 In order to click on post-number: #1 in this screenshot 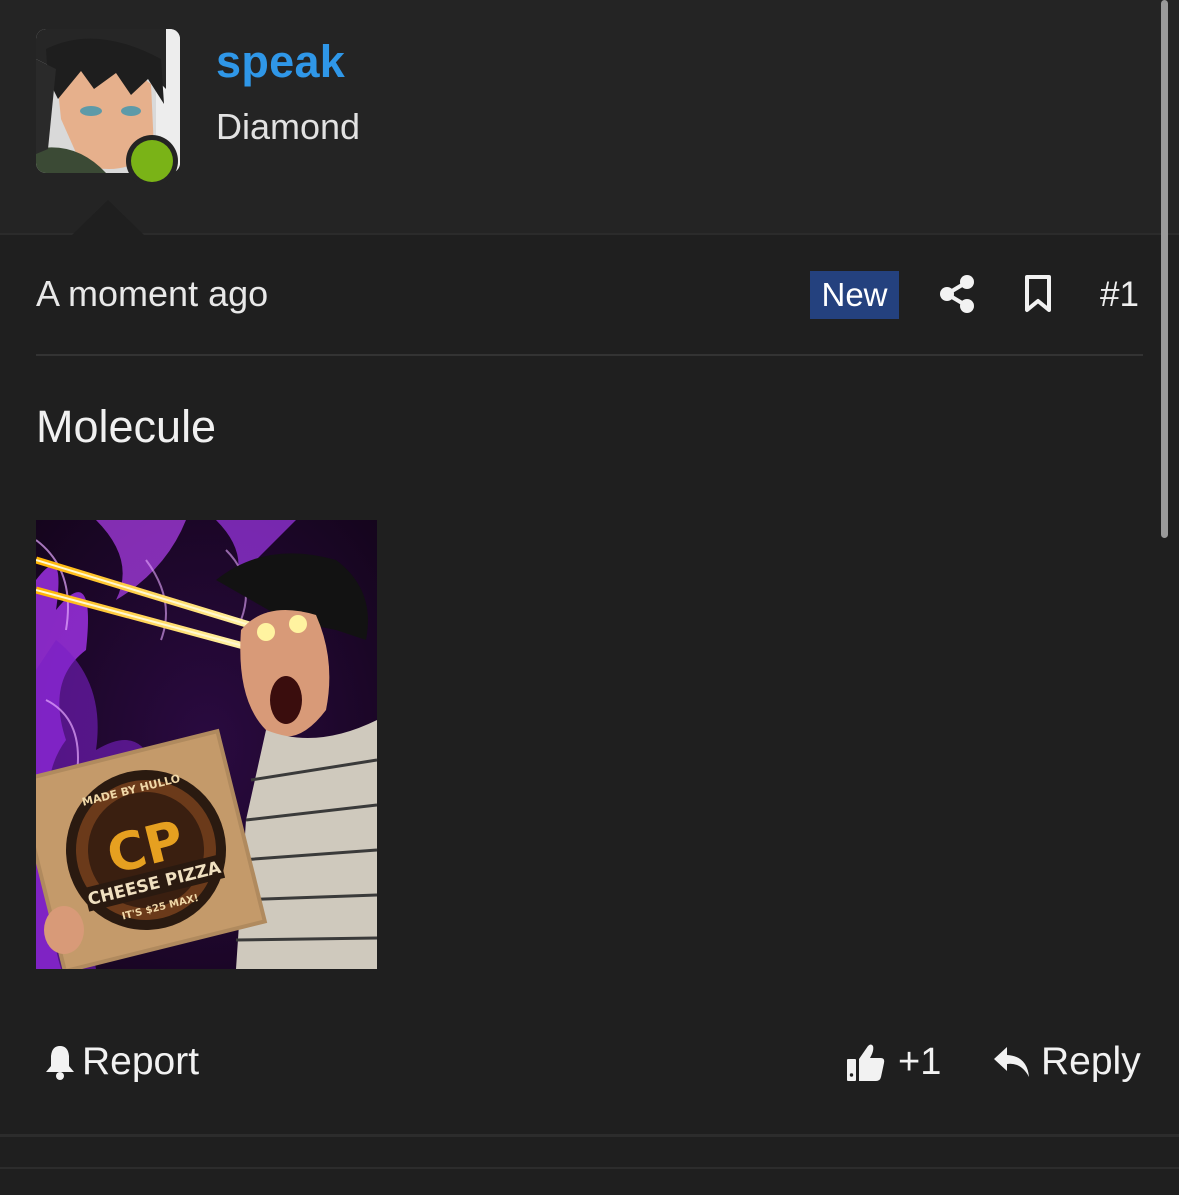, I will do `click(1119, 295)`.